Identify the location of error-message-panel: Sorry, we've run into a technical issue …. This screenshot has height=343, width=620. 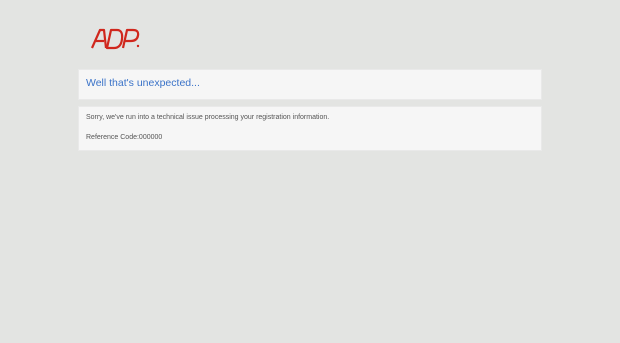
(310, 128).